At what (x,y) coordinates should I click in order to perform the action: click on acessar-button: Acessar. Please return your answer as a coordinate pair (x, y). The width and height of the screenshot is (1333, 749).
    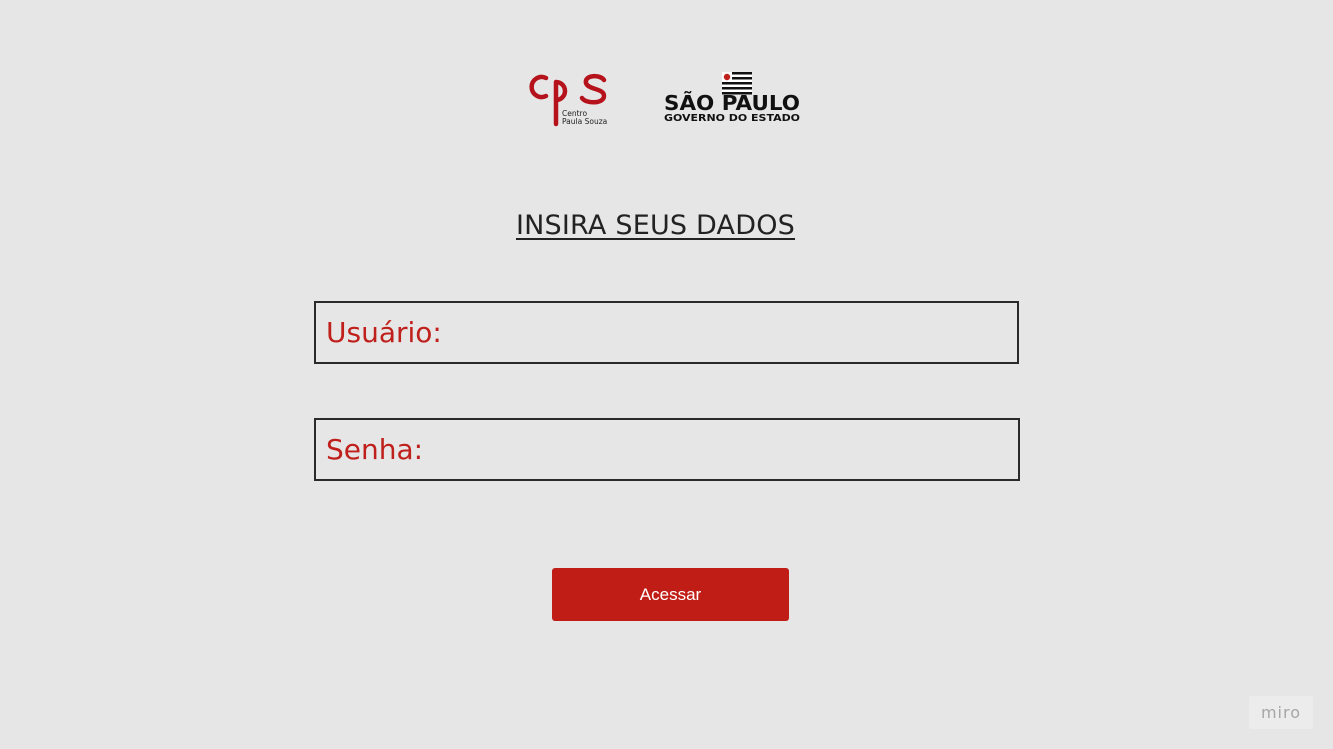
    Looking at the image, I should click on (670, 594).